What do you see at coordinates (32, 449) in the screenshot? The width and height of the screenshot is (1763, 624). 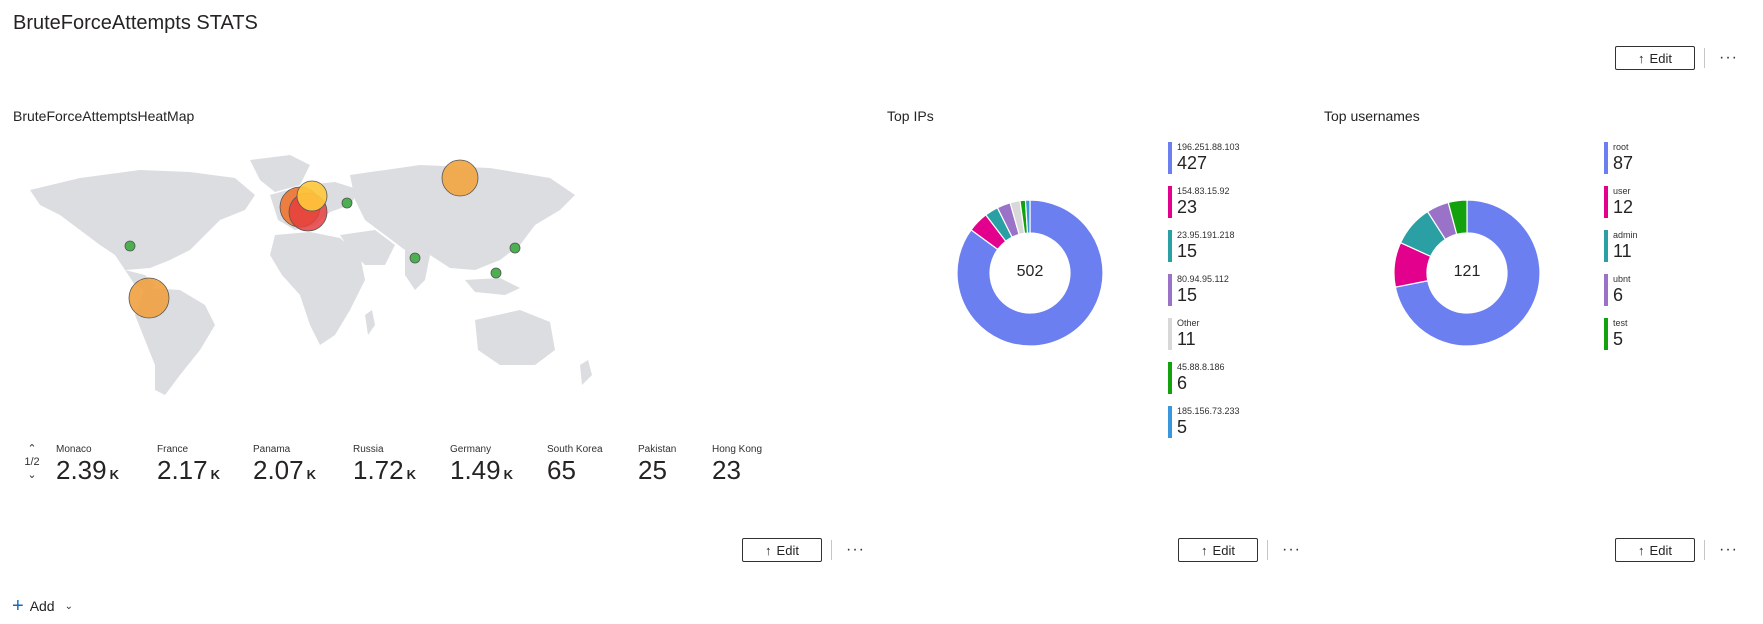 I see `chevron-up-icon: ⌃` at bounding box center [32, 449].